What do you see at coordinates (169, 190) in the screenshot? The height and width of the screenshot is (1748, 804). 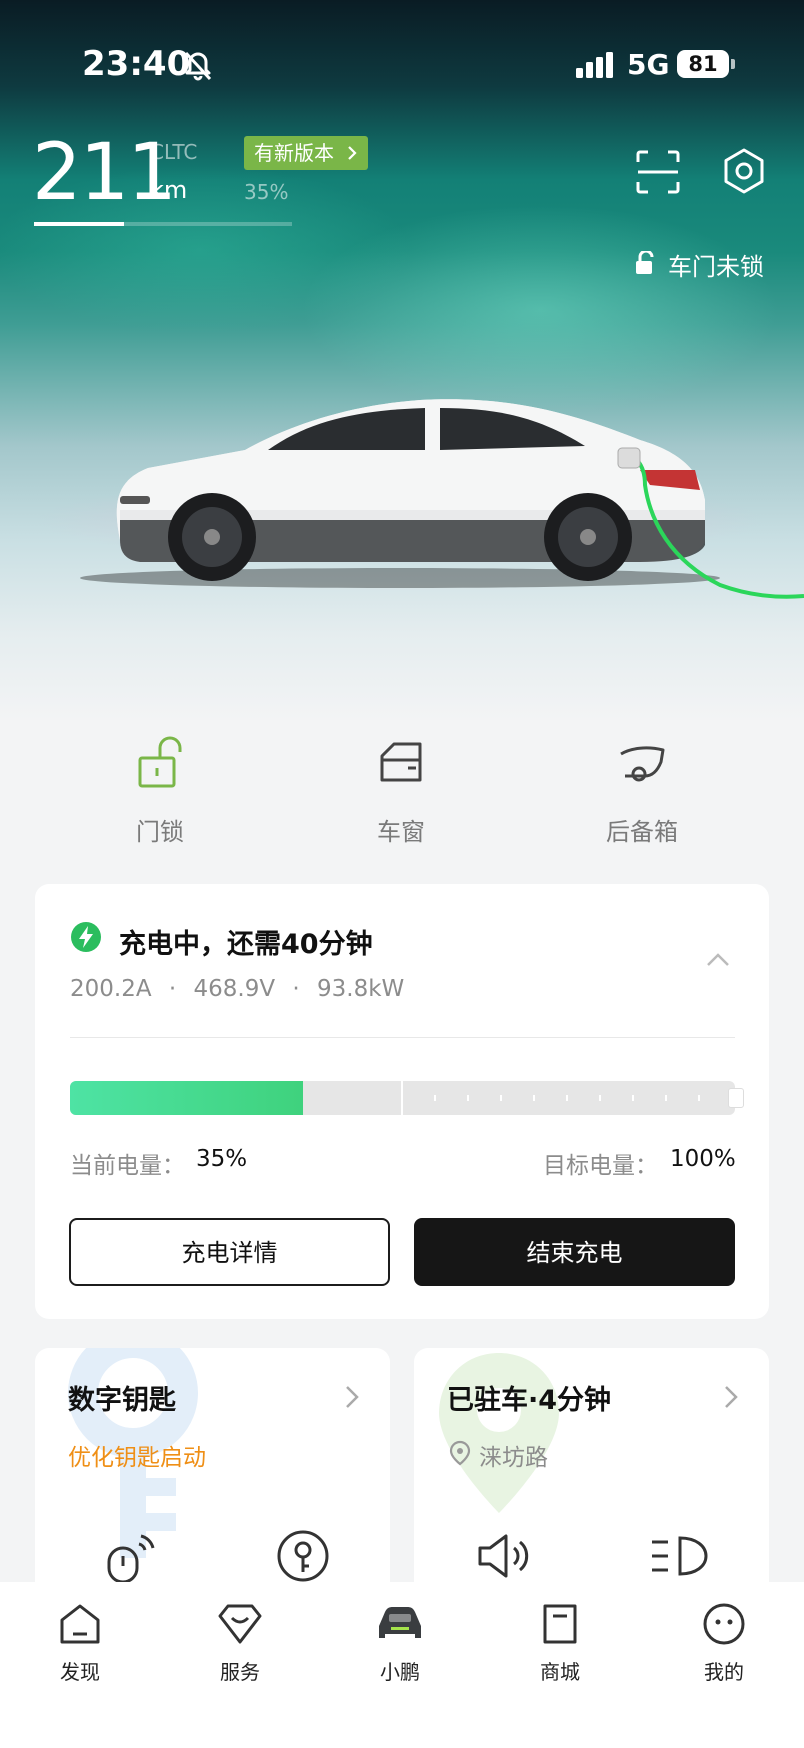 I see `range-unit: km` at bounding box center [169, 190].